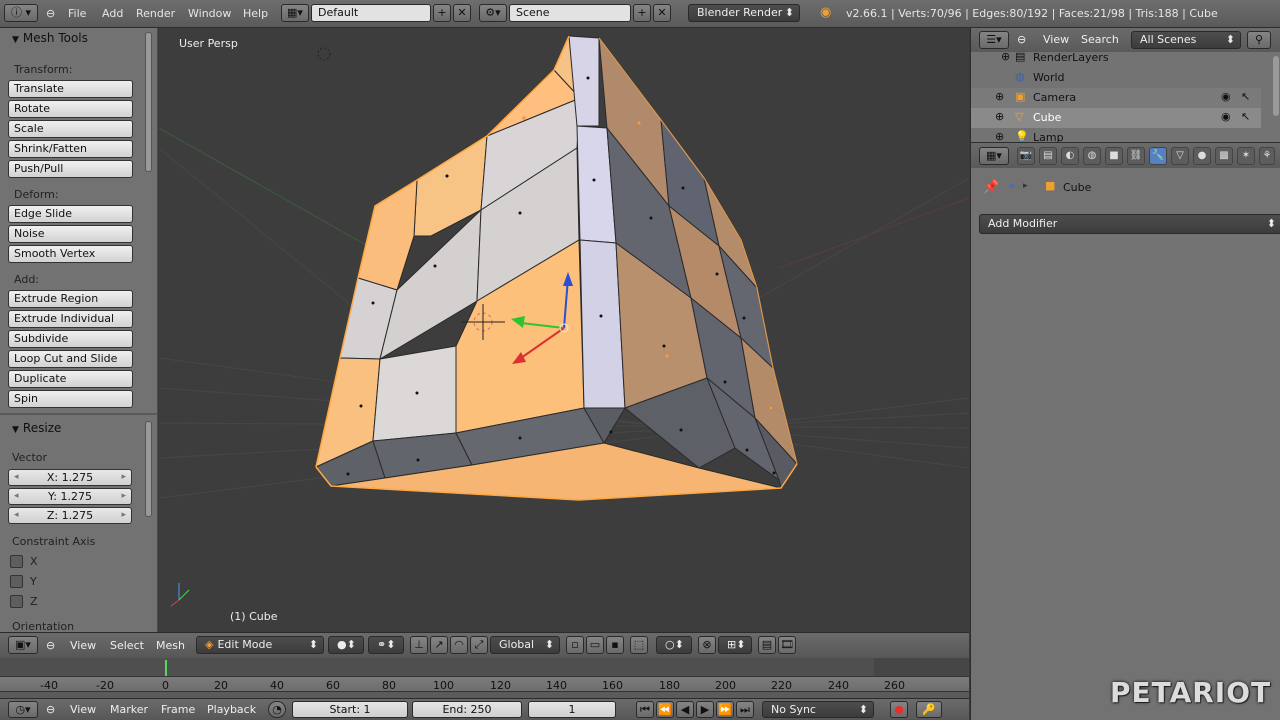 This screenshot has height=720, width=1280. Describe the element at coordinates (346, 645) in the screenshot. I see `viewport-shading-select: ●⬍` at that location.